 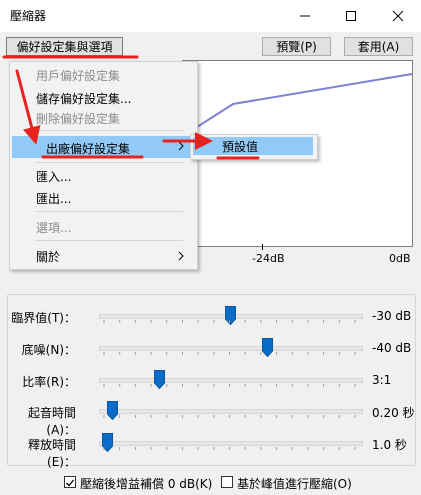 What do you see at coordinates (231, 348) in the screenshot?
I see `noise-floor-track` at bounding box center [231, 348].